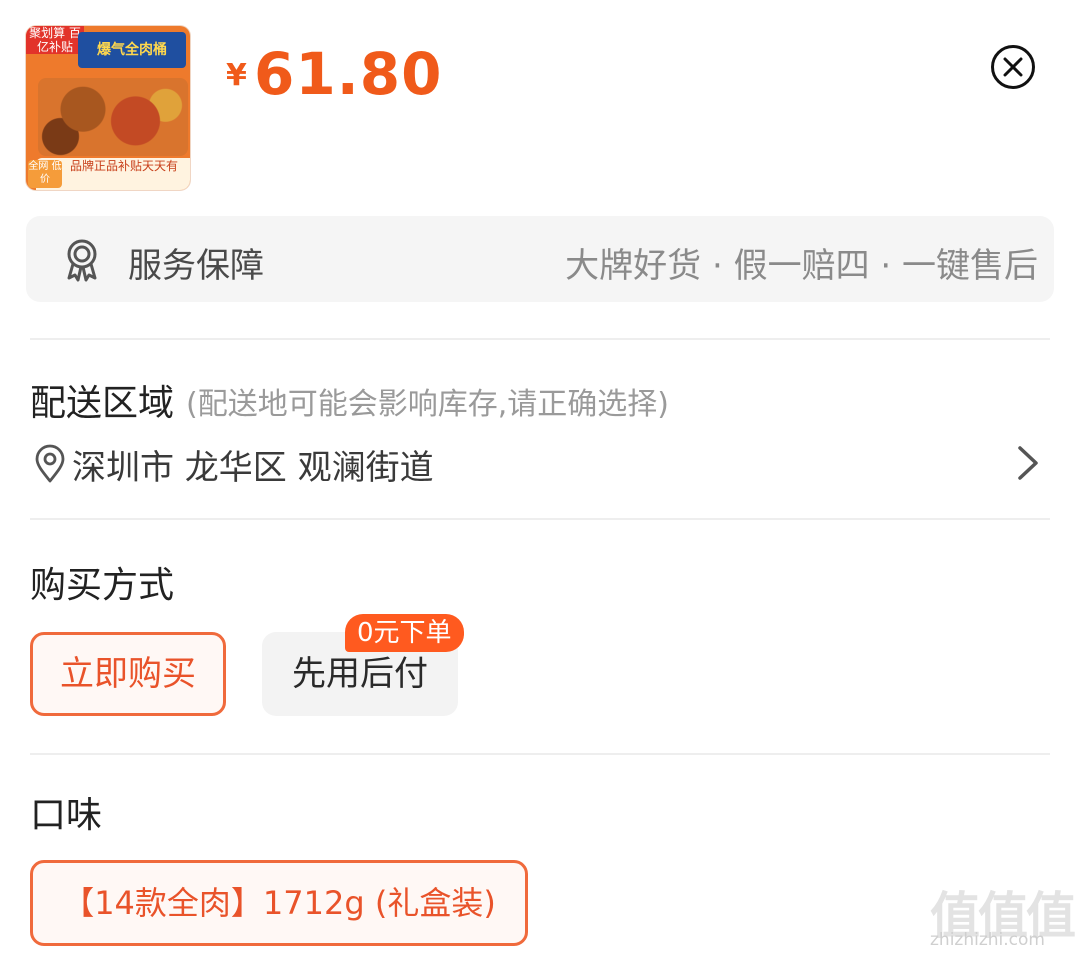 The height and width of the screenshot is (959, 1080). Describe the element at coordinates (45, 174) in the screenshot. I see `product-image-badge: 全网 低价` at that location.